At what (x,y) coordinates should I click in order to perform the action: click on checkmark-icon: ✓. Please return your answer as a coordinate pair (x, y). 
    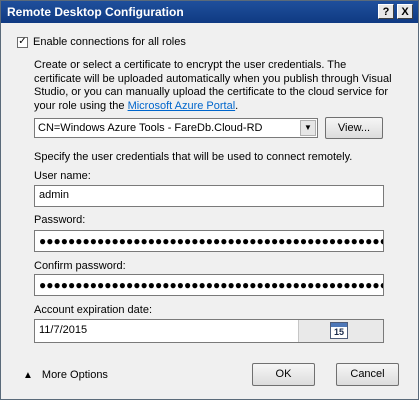
    Looking at the image, I should click on (22, 41).